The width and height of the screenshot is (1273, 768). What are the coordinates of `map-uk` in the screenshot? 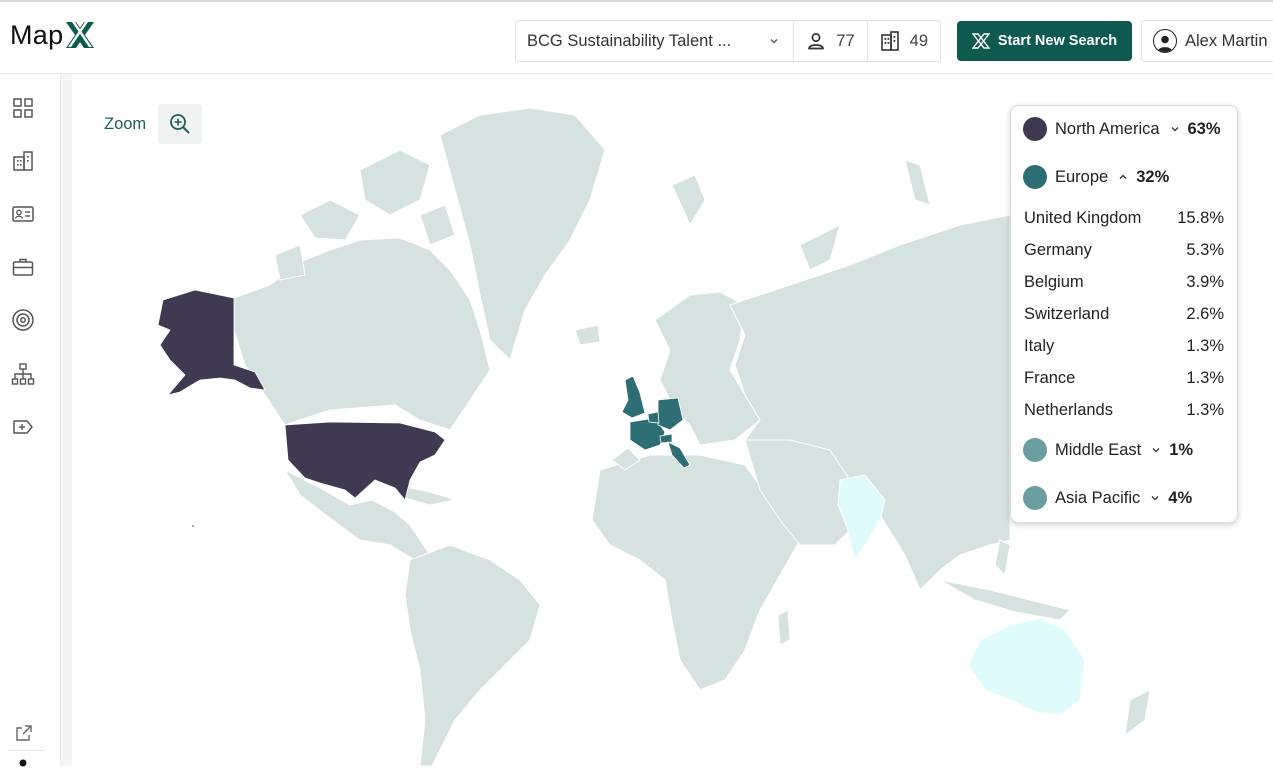 It's located at (633, 397).